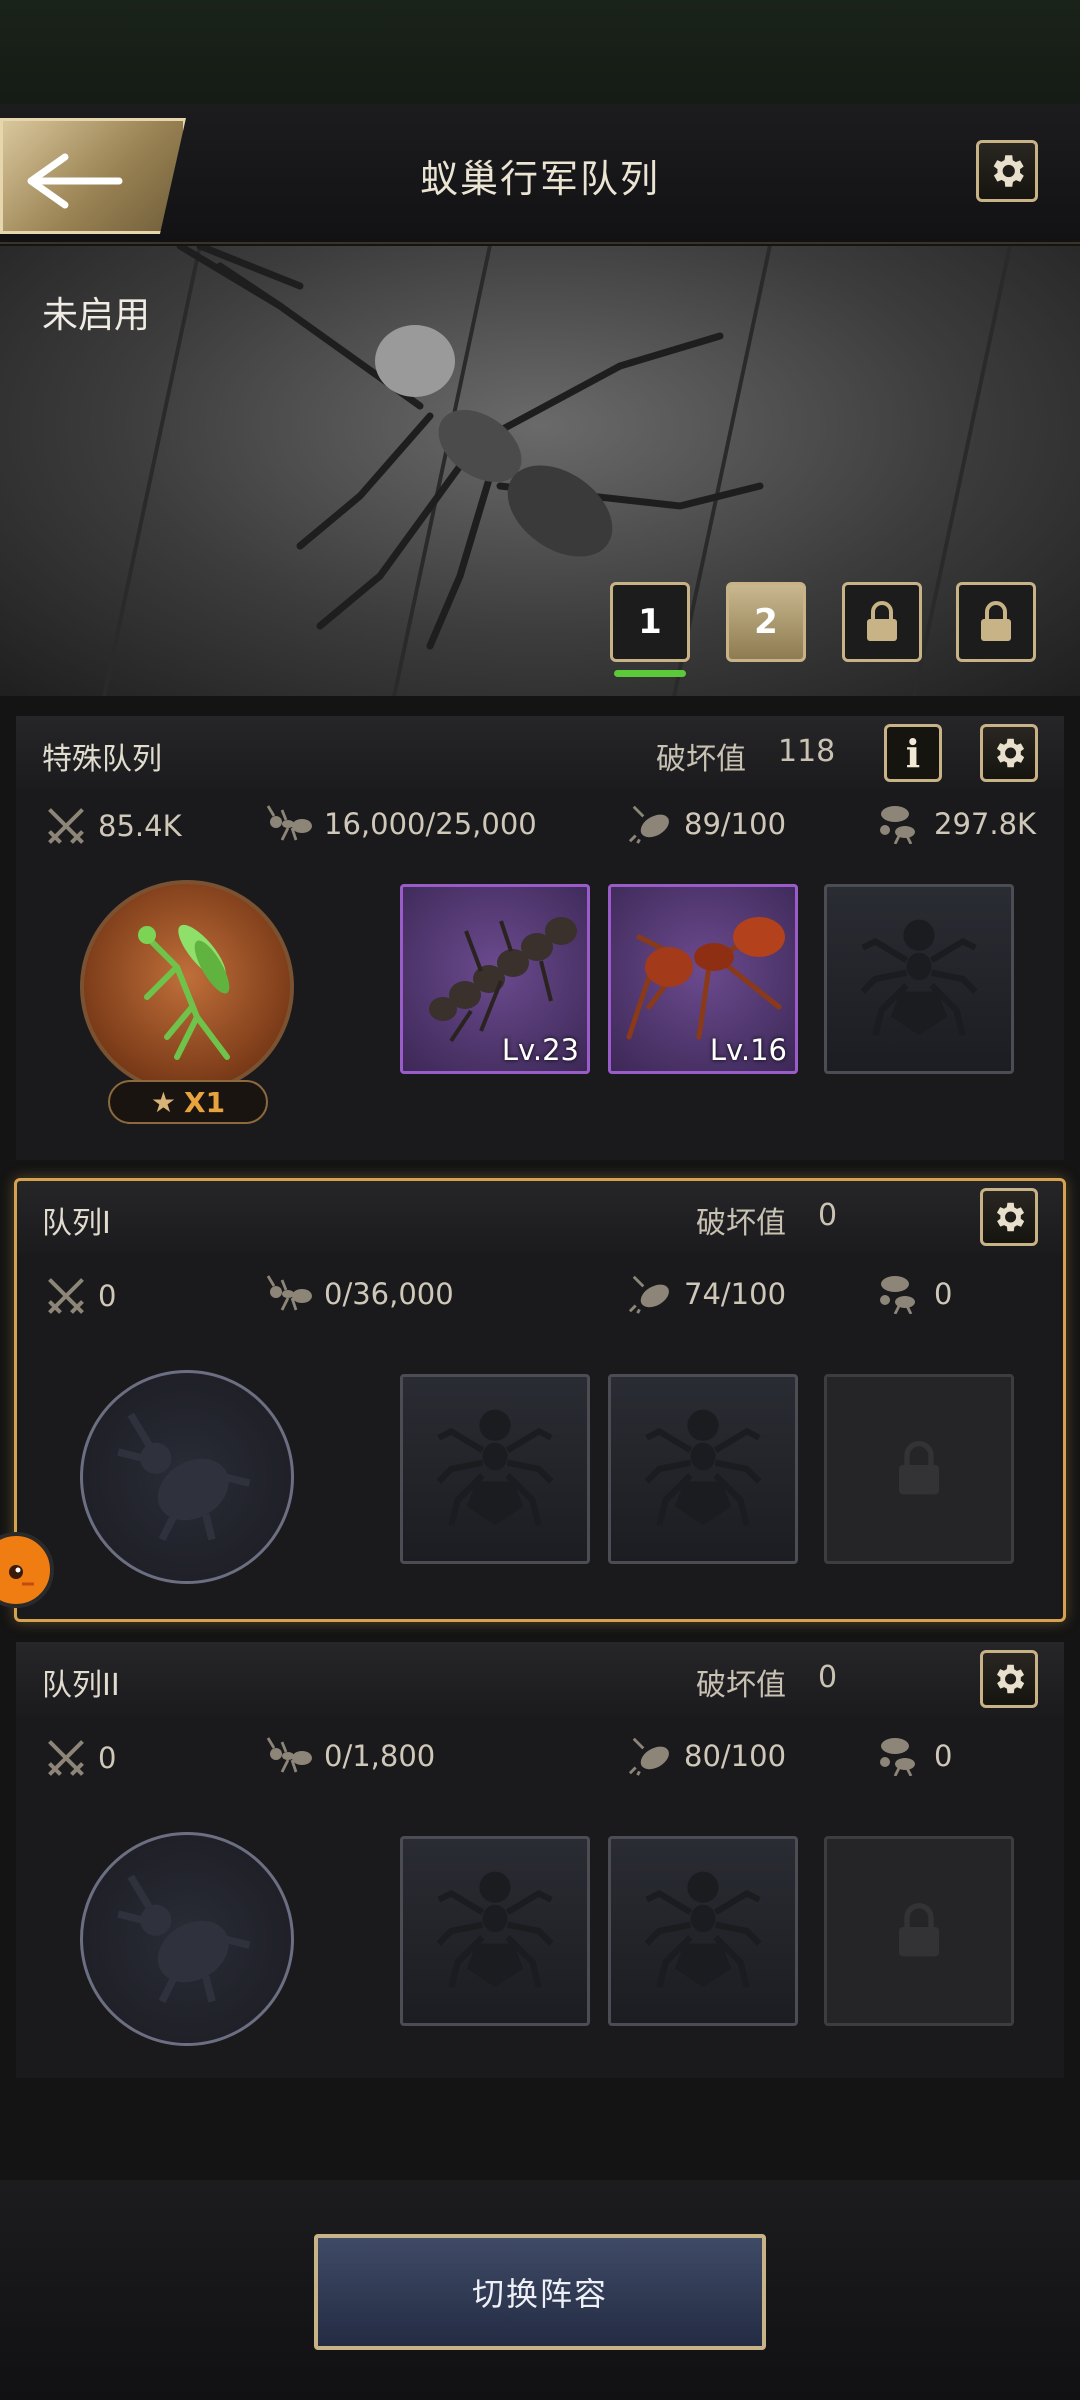  I want to click on squad-stats: 0 0/36,000 74/100 0, so click(540, 1304).